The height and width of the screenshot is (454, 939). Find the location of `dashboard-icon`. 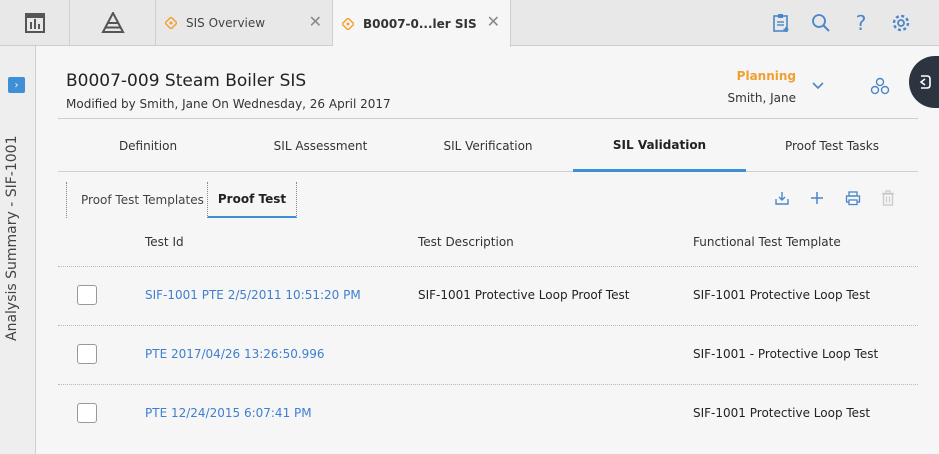

dashboard-icon is located at coordinates (35, 22).